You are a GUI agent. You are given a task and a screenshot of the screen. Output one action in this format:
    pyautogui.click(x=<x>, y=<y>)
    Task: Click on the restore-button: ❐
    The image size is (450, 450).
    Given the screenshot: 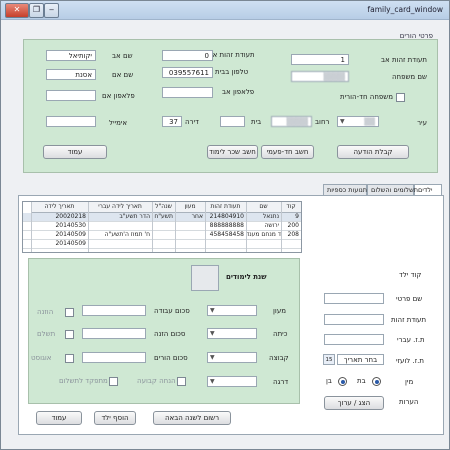 What is the action you would take?
    pyautogui.click(x=36, y=10)
    